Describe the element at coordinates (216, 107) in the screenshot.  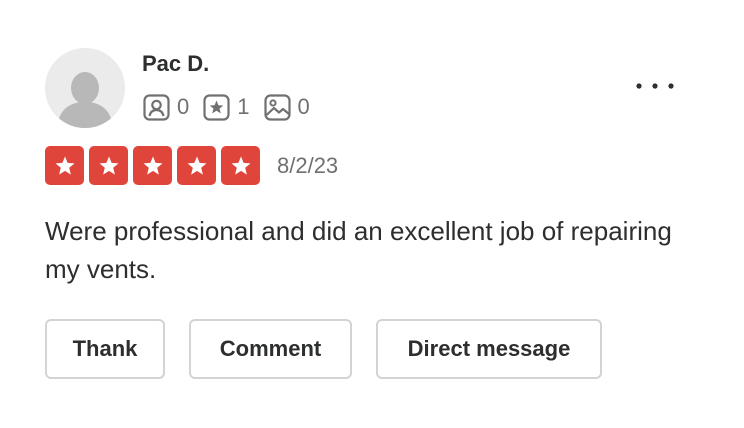
I see `review-star-icon` at that location.